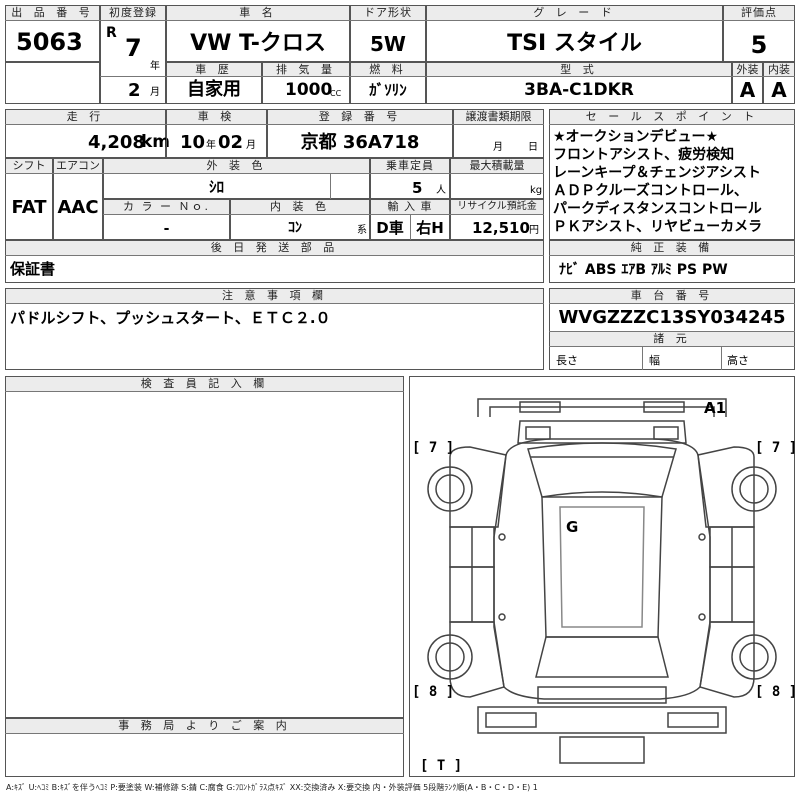  Describe the element at coordinates (204, 384) in the screenshot. I see `inspector-label: 検 査 員 記 入 欄` at that location.